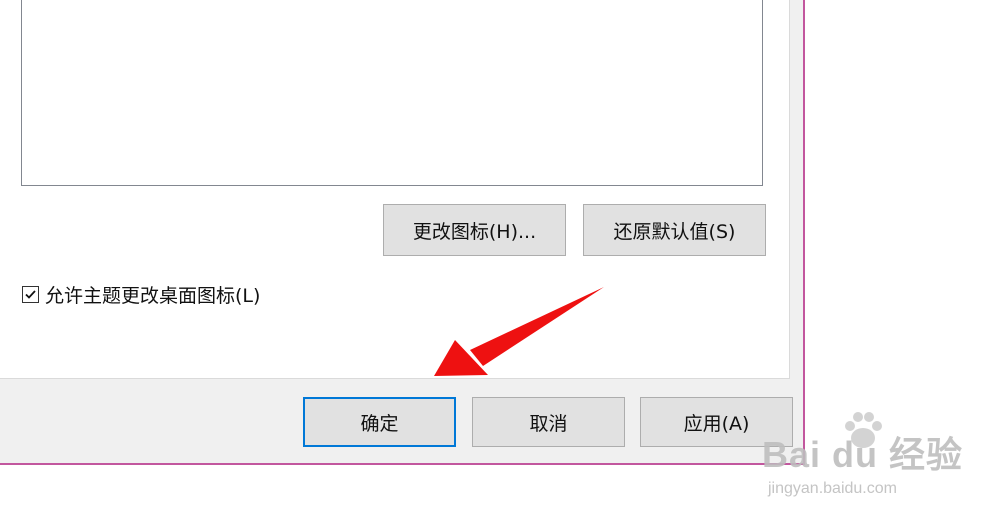 The width and height of the screenshot is (1000, 522). What do you see at coordinates (832, 488) in the screenshot?
I see `watermark-url: jingyan.baidu.com` at bounding box center [832, 488].